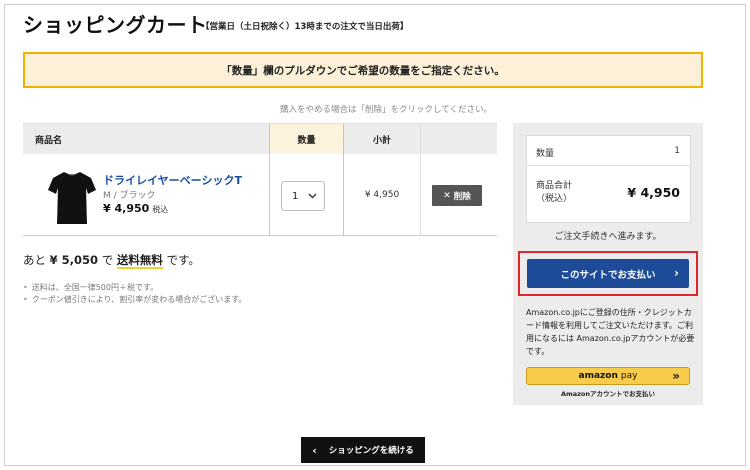 The width and height of the screenshot is (750, 470). What do you see at coordinates (160, 209) in the screenshot?
I see `tax-label: 税込` at bounding box center [160, 209].